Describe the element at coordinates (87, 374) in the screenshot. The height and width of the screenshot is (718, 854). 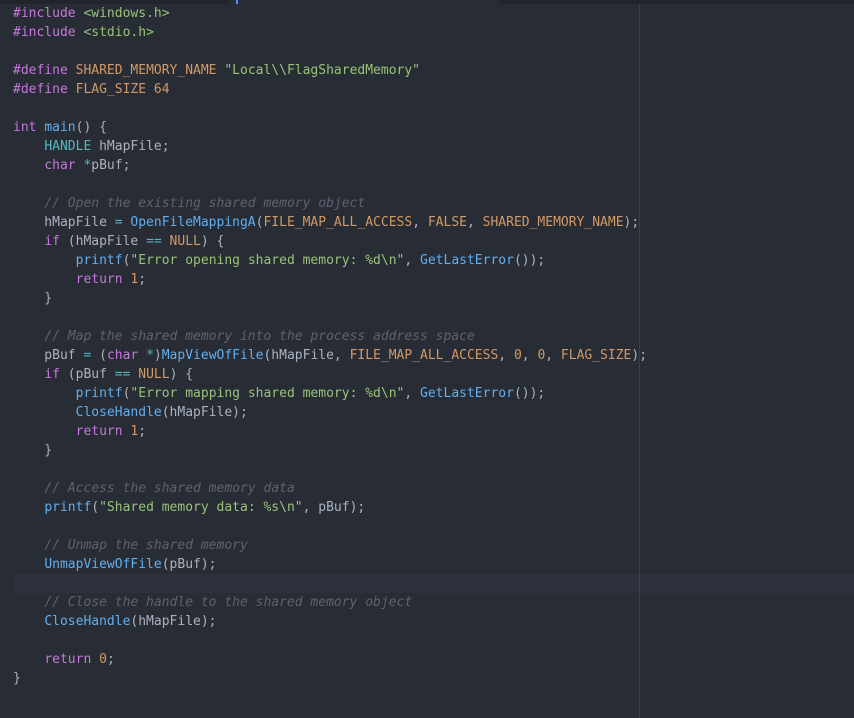
I see `code-token: (pBuf` at that location.